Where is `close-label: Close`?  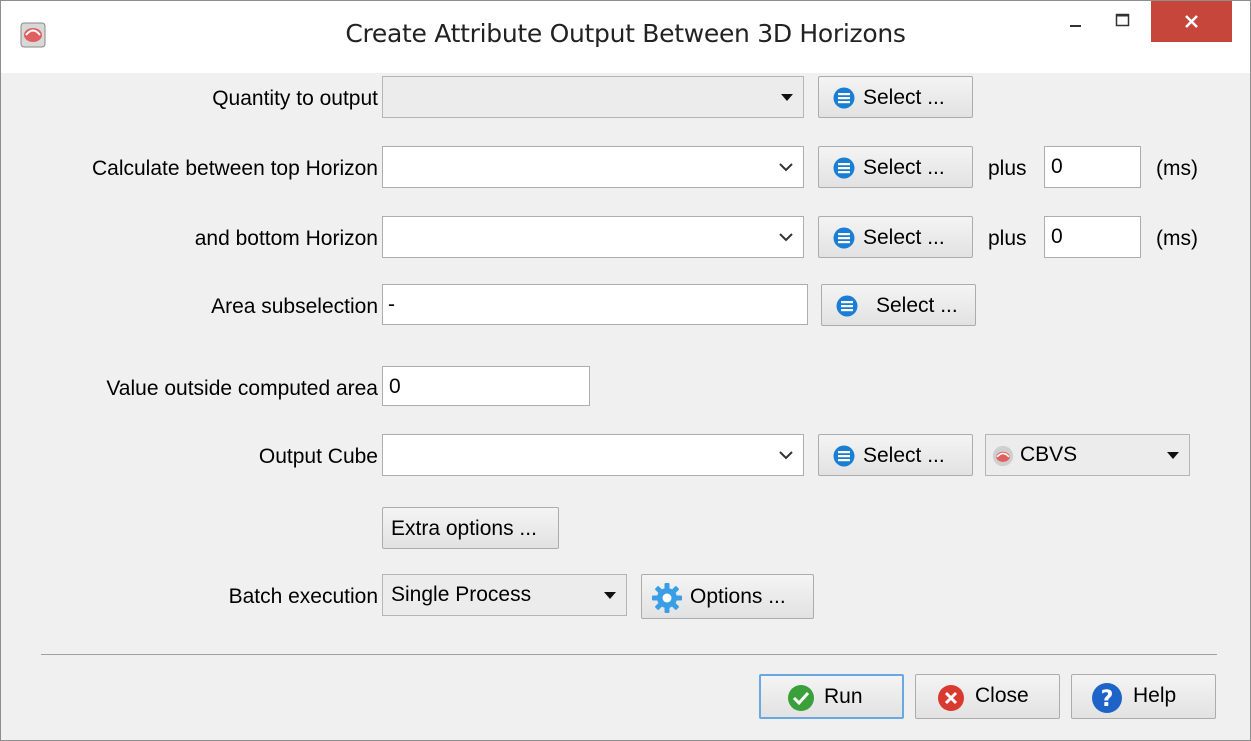
close-label: Close is located at coordinates (1002, 695).